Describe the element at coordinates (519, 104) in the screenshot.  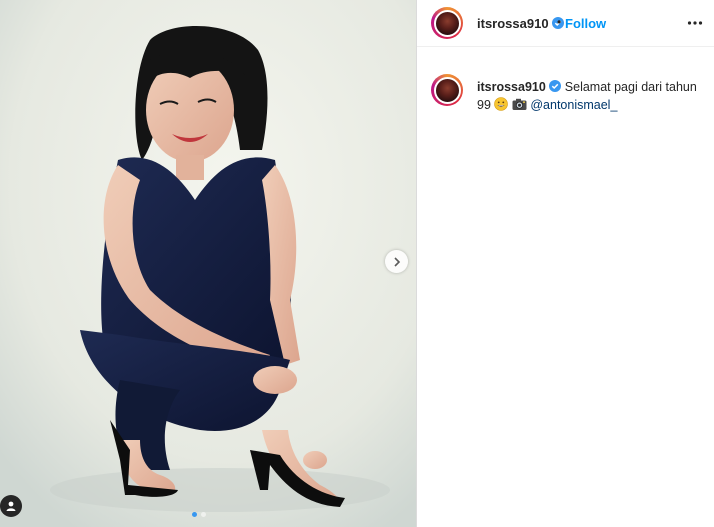
I see `camera-icon` at that location.